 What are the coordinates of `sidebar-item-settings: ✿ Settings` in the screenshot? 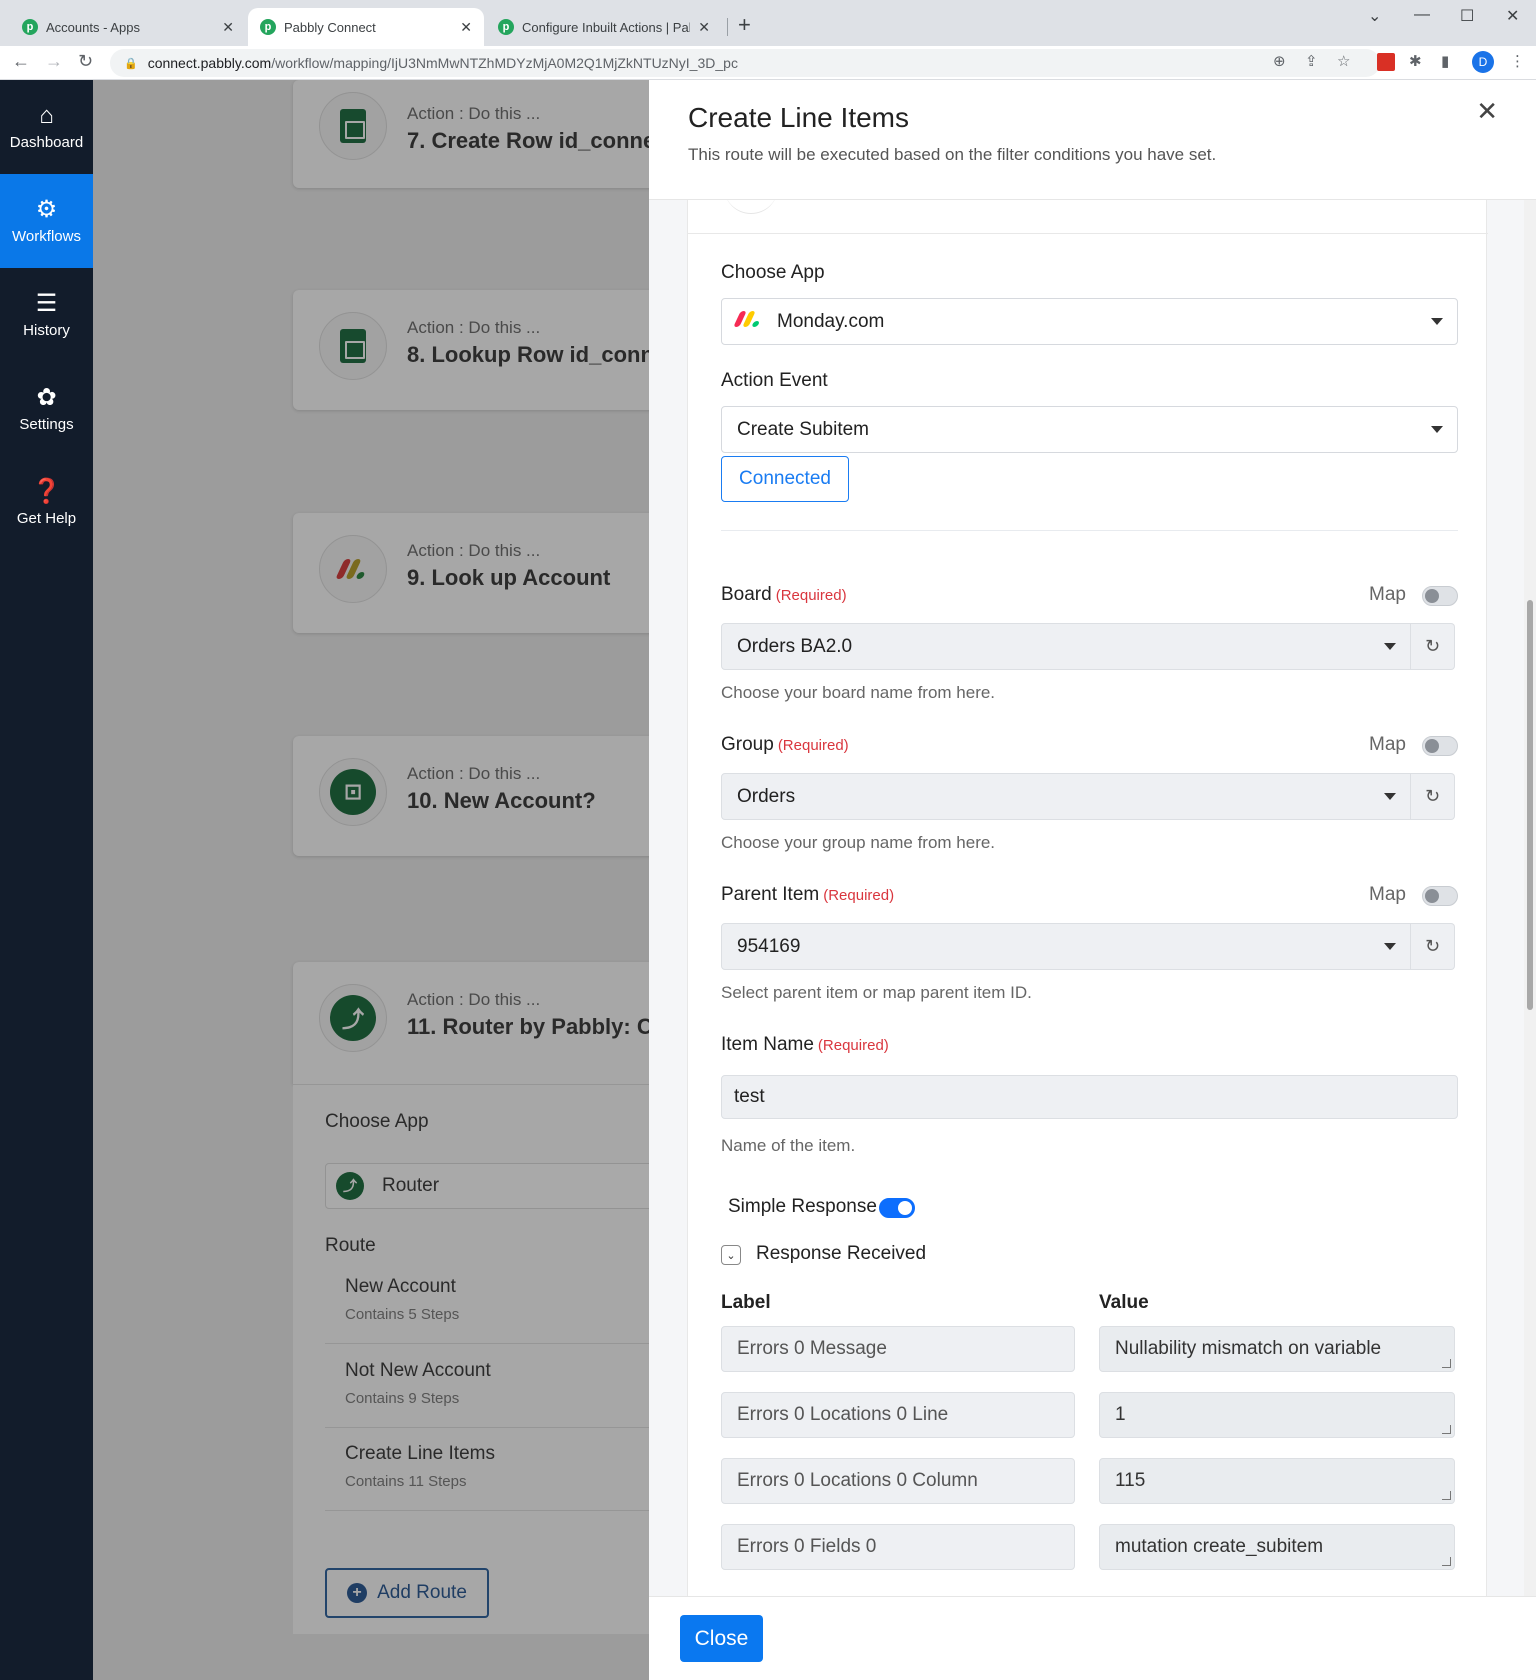 It's located at (46, 409).